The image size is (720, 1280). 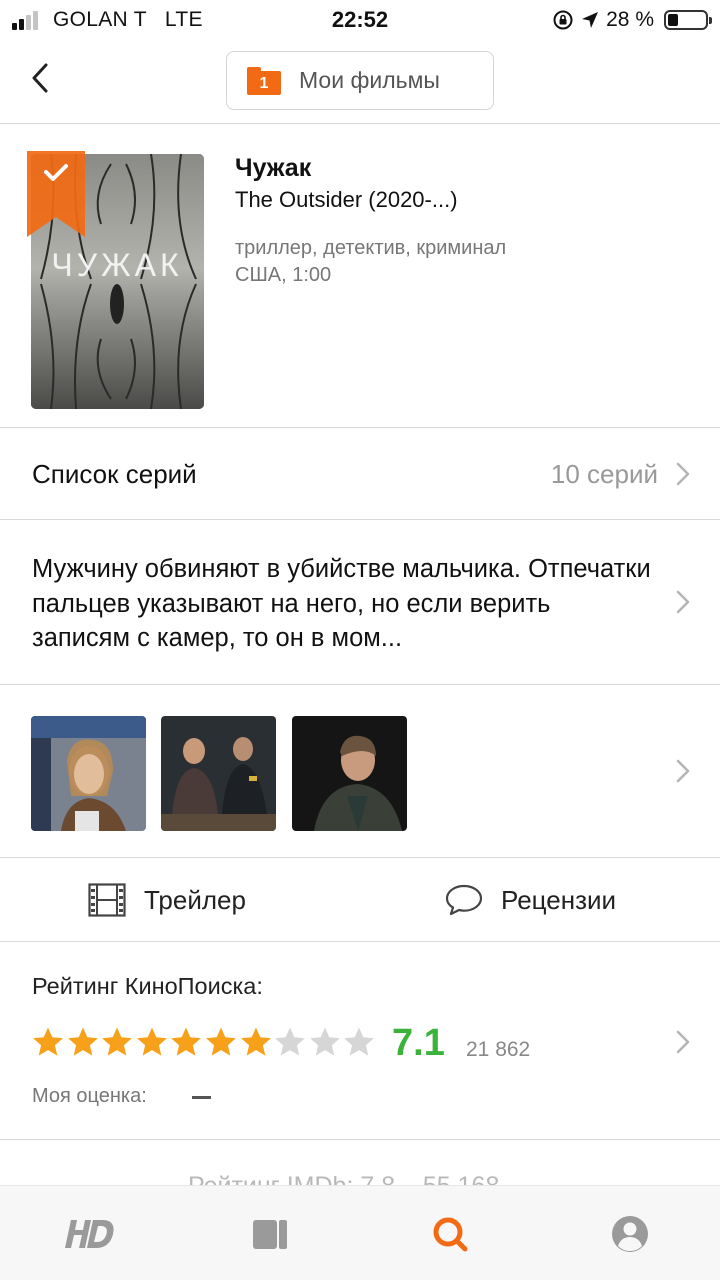 I want to click on movie-genres: триллер, детектив, криминал, so click(x=371, y=248).